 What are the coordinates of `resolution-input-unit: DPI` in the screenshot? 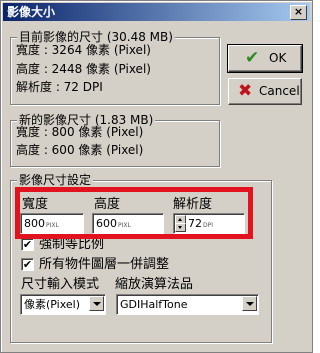 It's located at (208, 225).